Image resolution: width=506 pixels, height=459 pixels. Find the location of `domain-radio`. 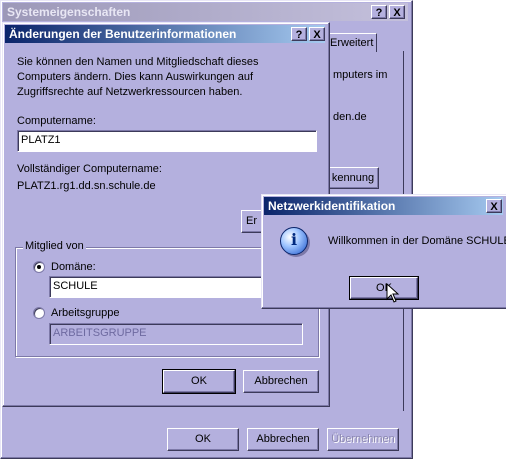

domain-radio is located at coordinates (39, 267).